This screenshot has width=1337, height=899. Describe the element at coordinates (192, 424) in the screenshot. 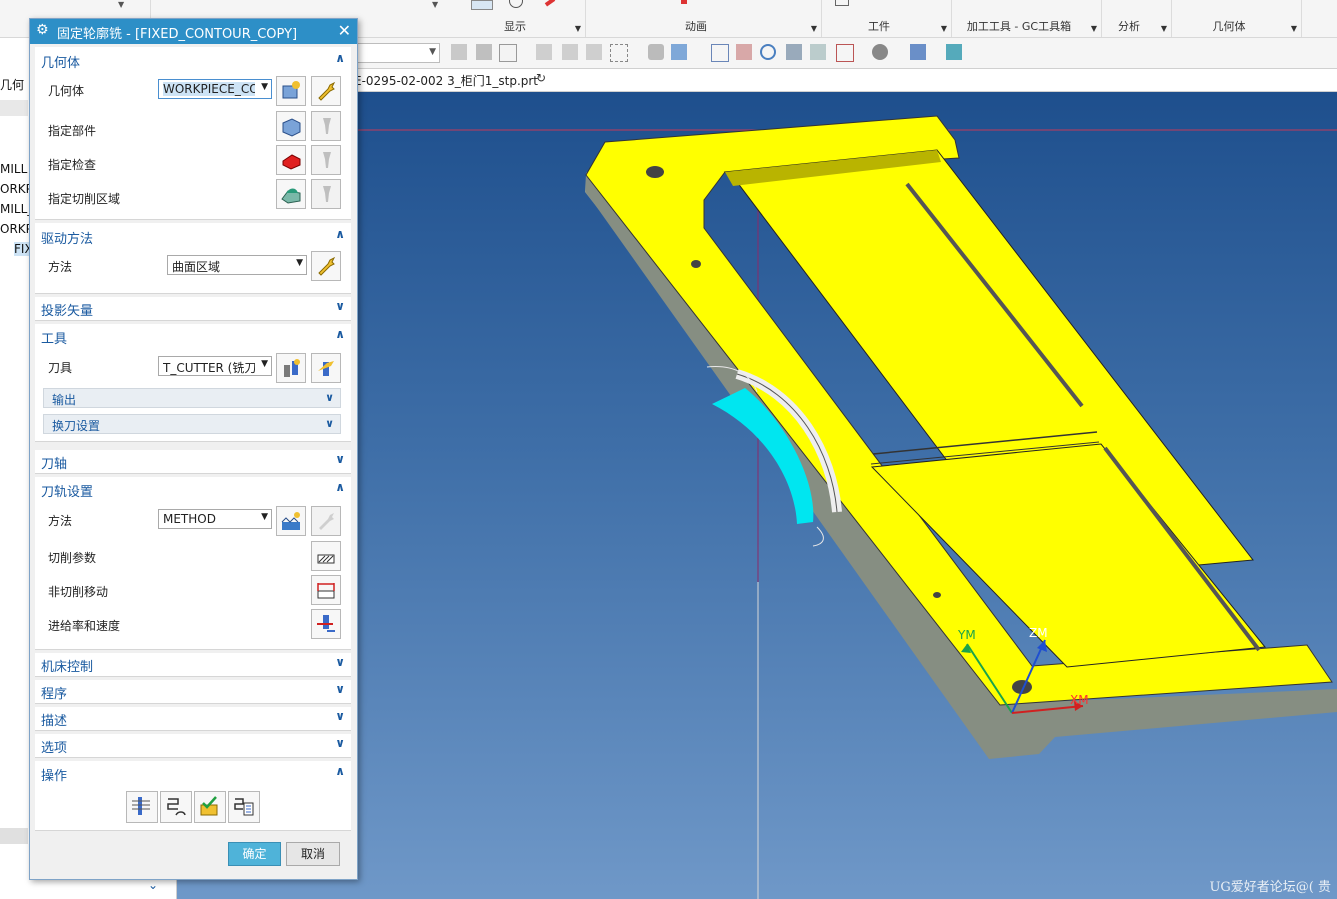

I see `subsection-tool-change: 换刀设置 ∨` at that location.